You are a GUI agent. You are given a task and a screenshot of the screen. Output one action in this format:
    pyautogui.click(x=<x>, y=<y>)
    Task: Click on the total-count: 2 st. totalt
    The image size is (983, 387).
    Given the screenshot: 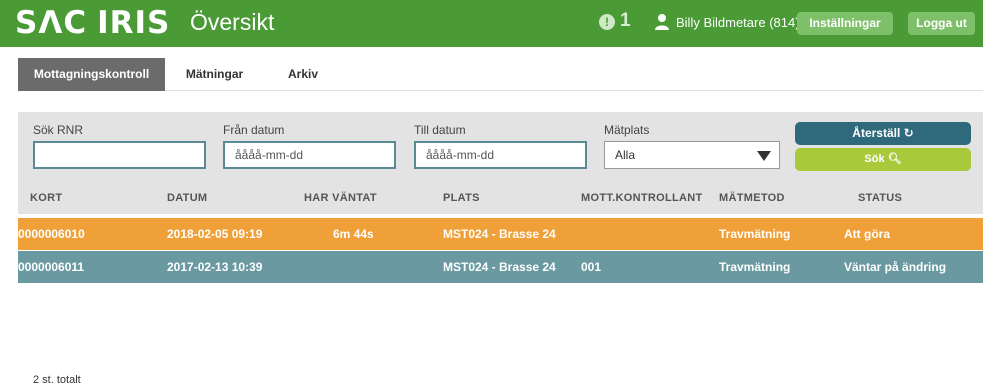 What is the action you would take?
    pyautogui.click(x=57, y=380)
    